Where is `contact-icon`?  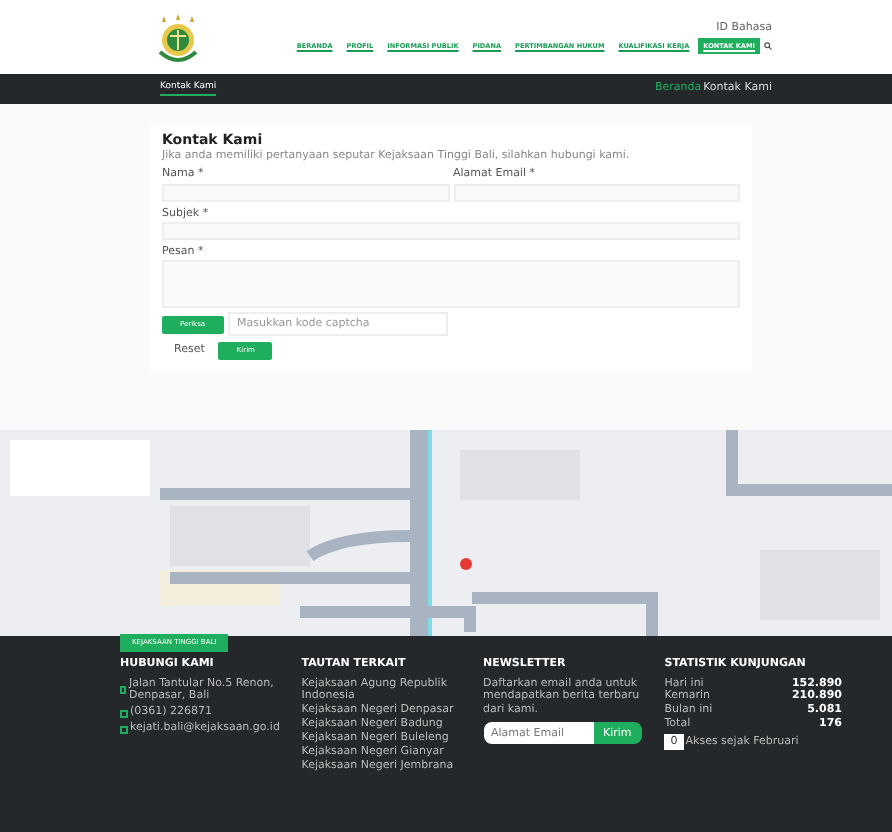
contact-icon is located at coordinates (123, 690).